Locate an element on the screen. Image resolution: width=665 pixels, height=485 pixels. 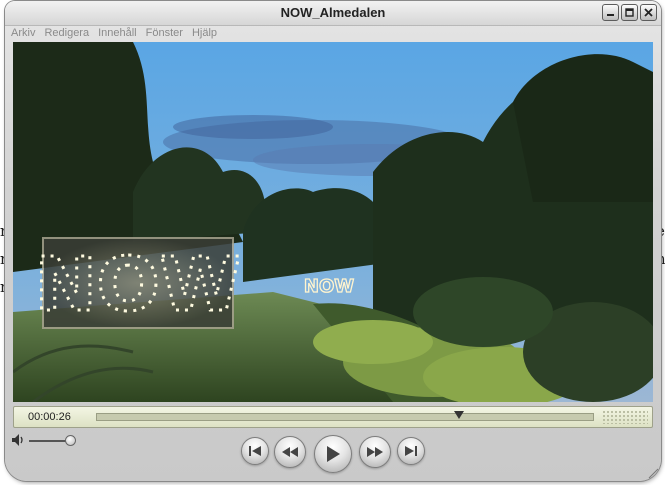
play-button is located at coordinates (333, 454).